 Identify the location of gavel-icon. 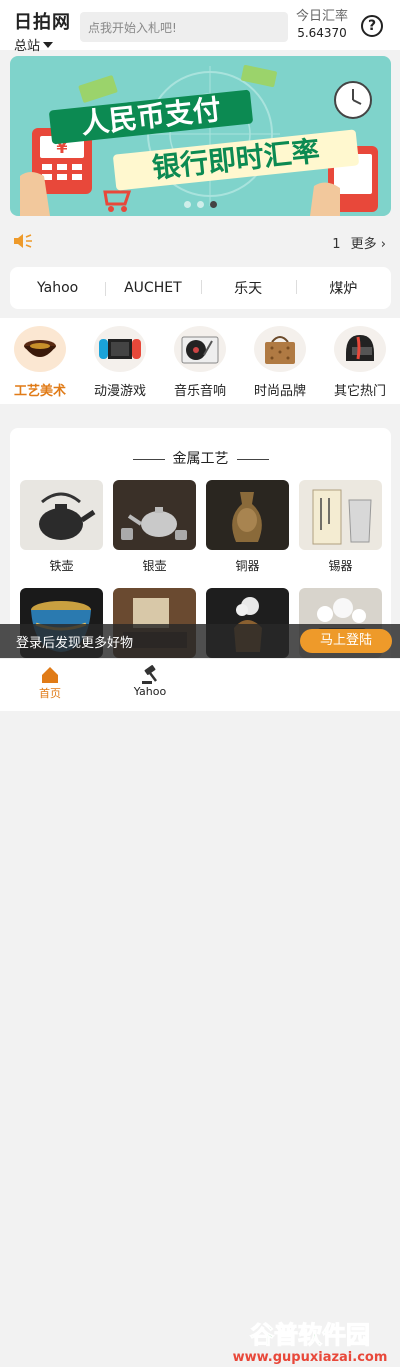
(149, 674).